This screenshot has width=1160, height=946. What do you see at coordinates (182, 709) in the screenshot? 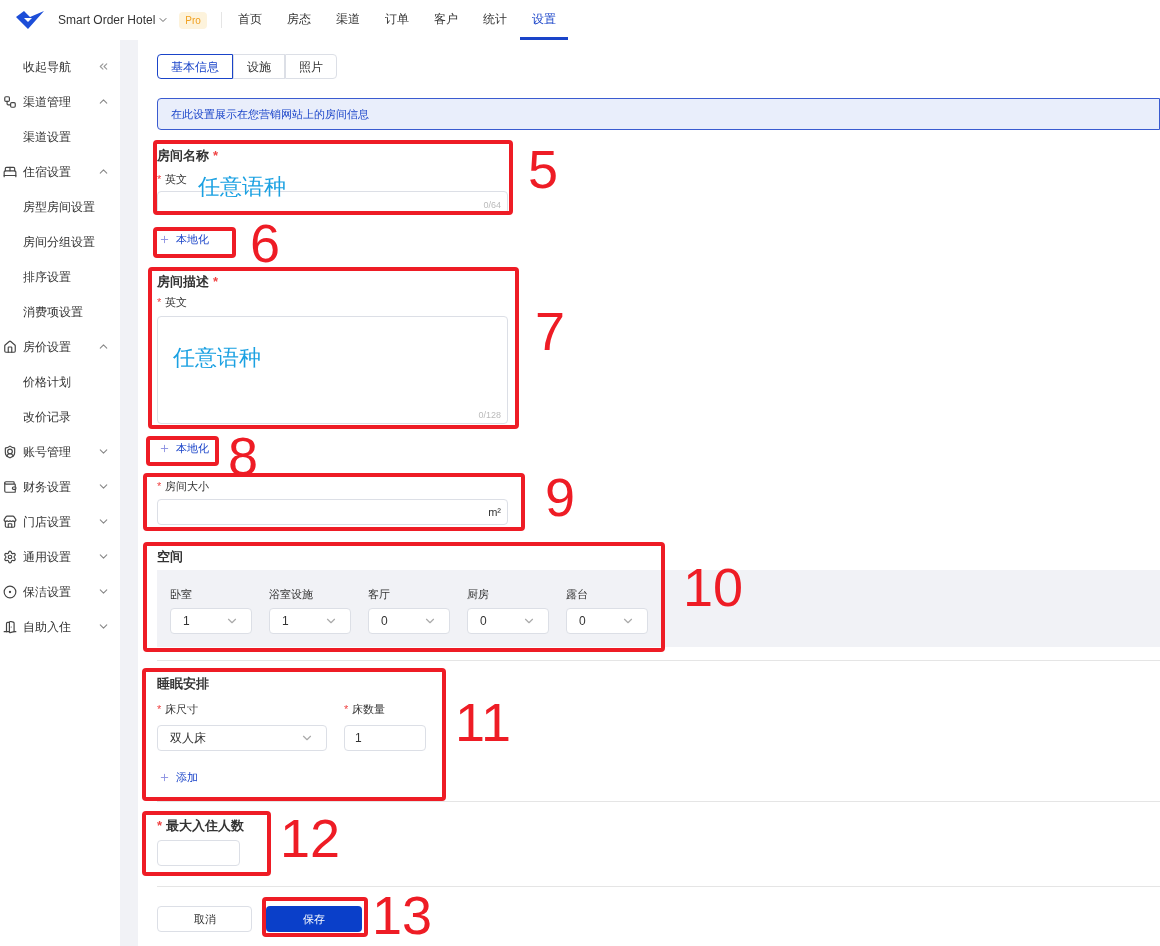
I see `field-label: 床尺寸` at bounding box center [182, 709].